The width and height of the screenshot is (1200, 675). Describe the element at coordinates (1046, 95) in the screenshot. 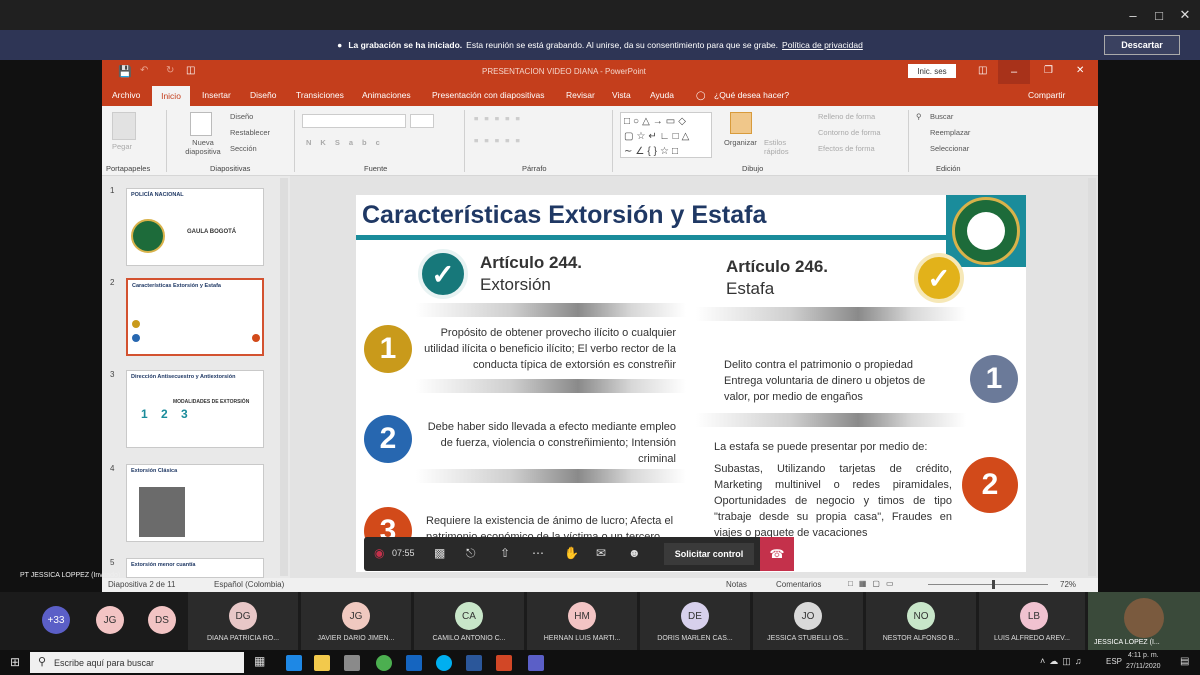

I see `share-button: Compartir` at that location.